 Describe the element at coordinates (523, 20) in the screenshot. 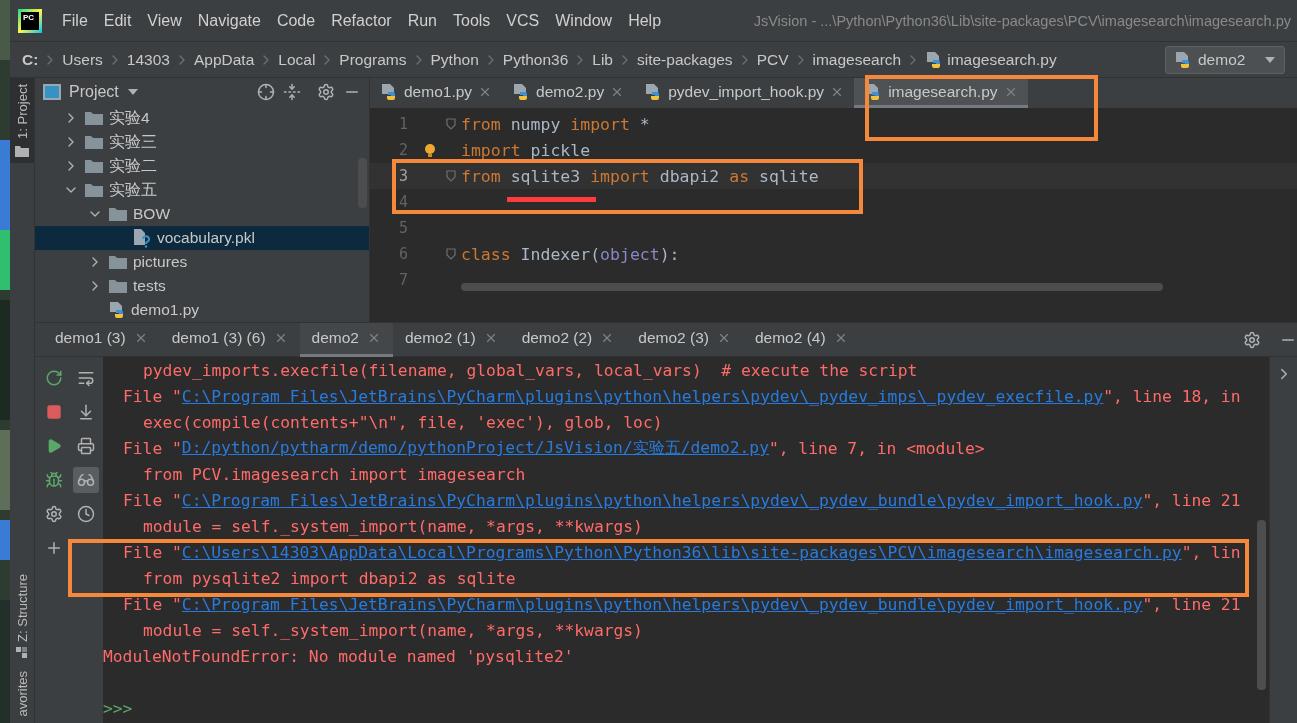

I see `menu-item: VCS` at that location.